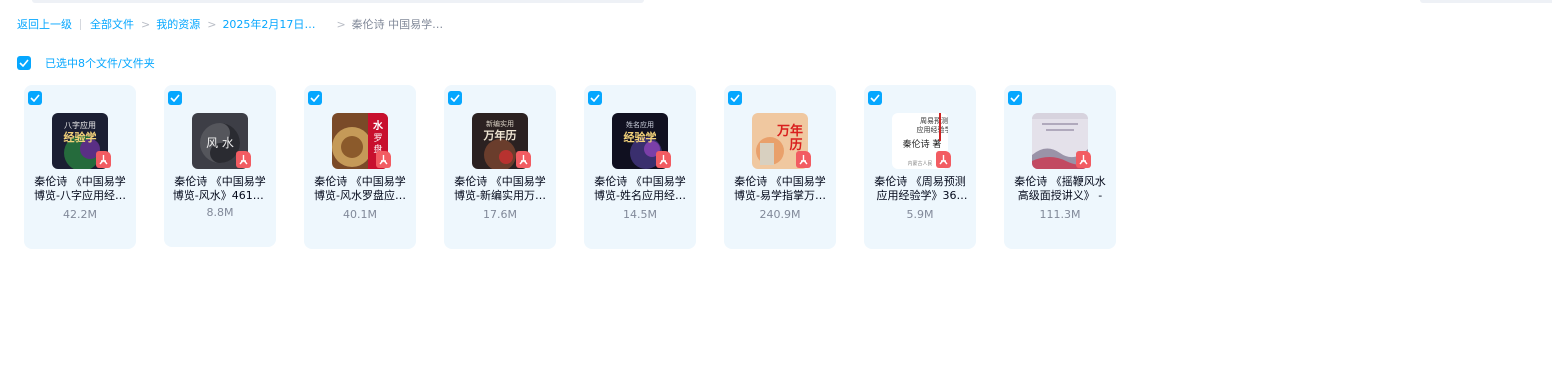  What do you see at coordinates (80, 188) in the screenshot?
I see `file-name: 秦伦诗 《中国易学博览-八字应用经验学》` at bounding box center [80, 188].